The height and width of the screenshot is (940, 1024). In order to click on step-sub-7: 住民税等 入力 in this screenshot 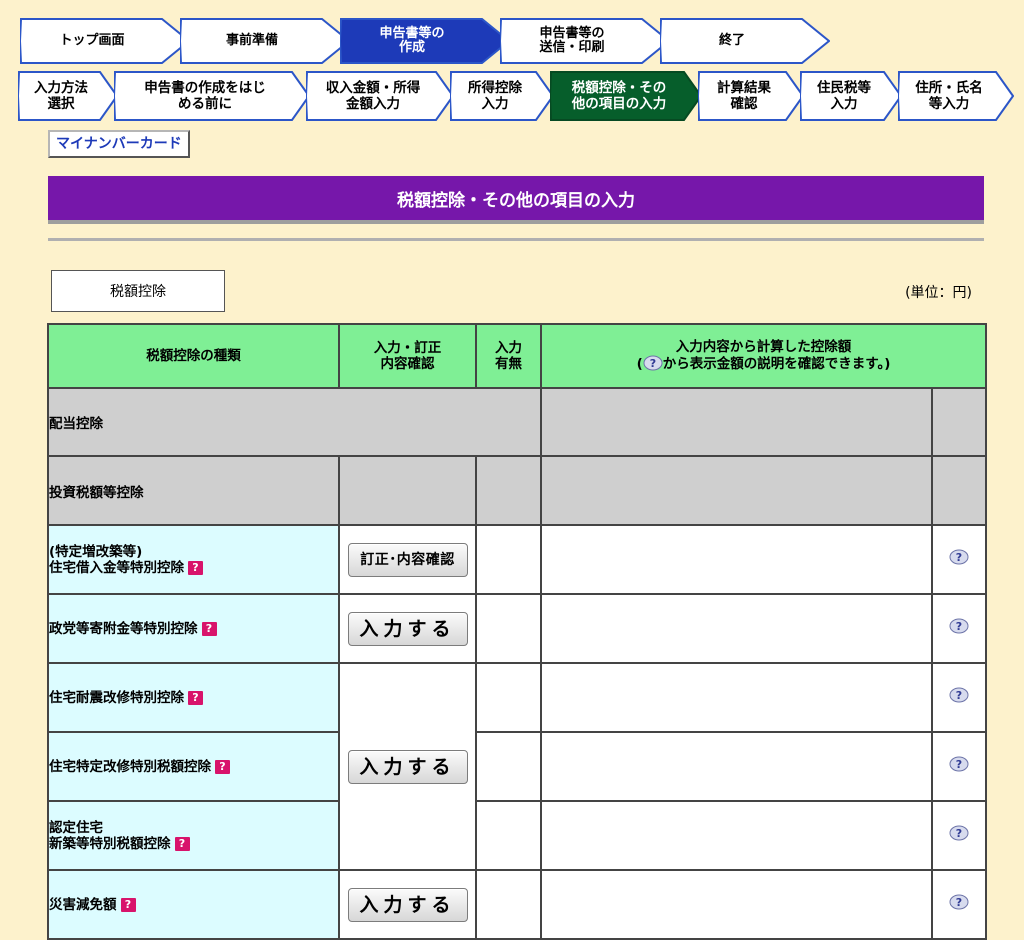, I will do `click(851, 96)`.